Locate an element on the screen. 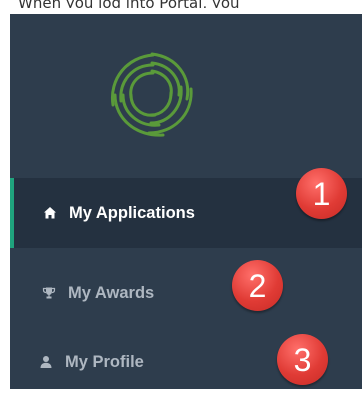 Image resolution: width=362 pixels, height=397 pixels. sidebar-item-label: My Applications is located at coordinates (132, 212).